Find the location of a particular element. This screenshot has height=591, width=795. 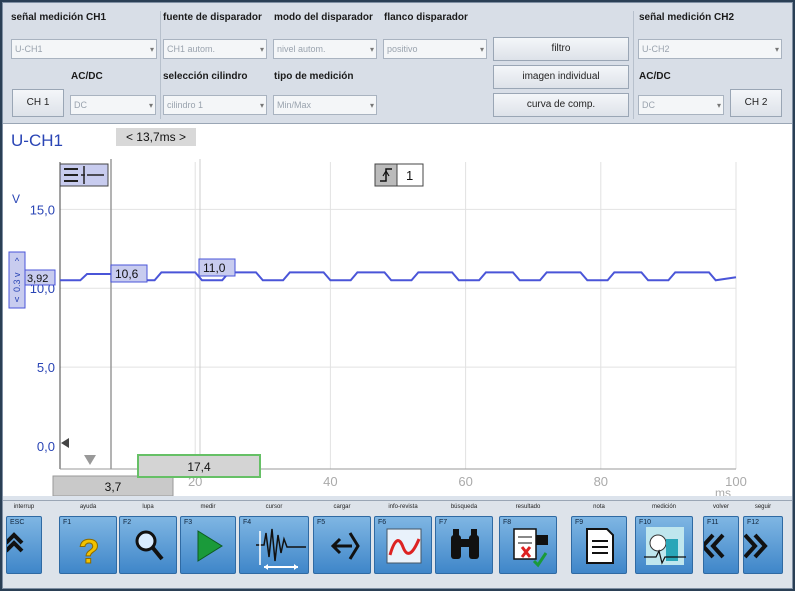

trigger-edge-value: positivo is located at coordinates (402, 49).